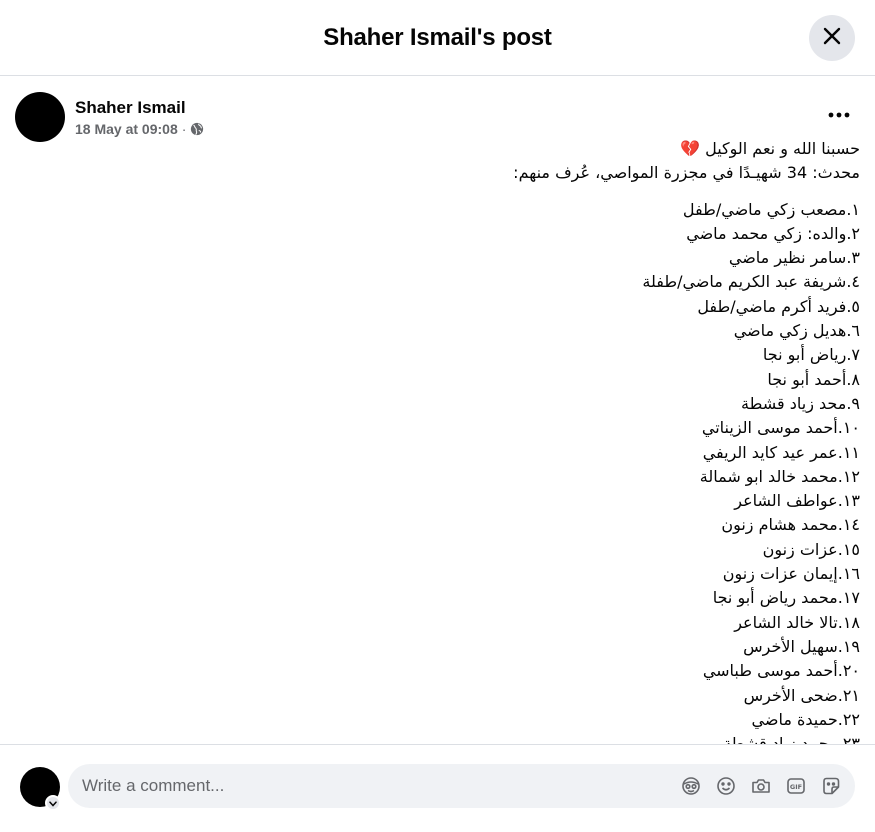 This screenshot has width=875, height=832. I want to click on list-item: ٢١.ضحى الأخرس, so click(801, 695).